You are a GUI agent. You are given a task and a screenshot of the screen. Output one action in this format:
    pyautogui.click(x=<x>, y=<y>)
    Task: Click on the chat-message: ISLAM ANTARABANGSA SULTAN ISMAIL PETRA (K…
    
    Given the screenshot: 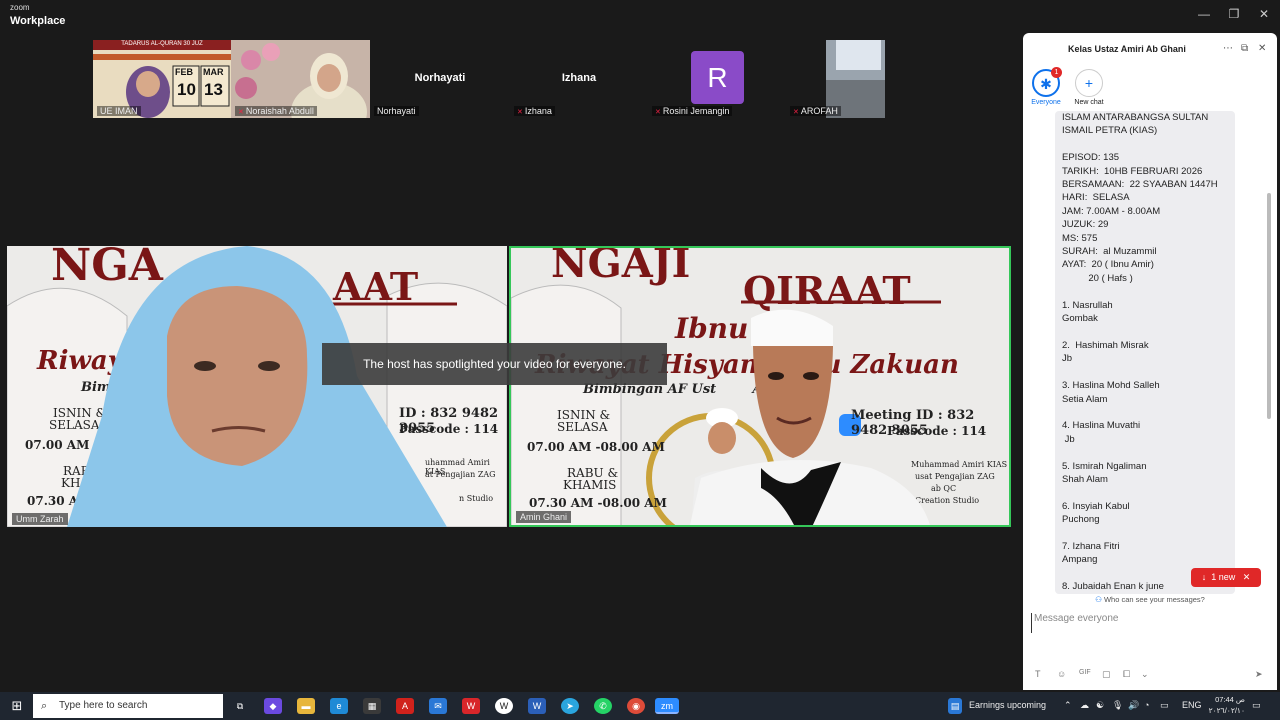 What is the action you would take?
    pyautogui.click(x=1145, y=352)
    